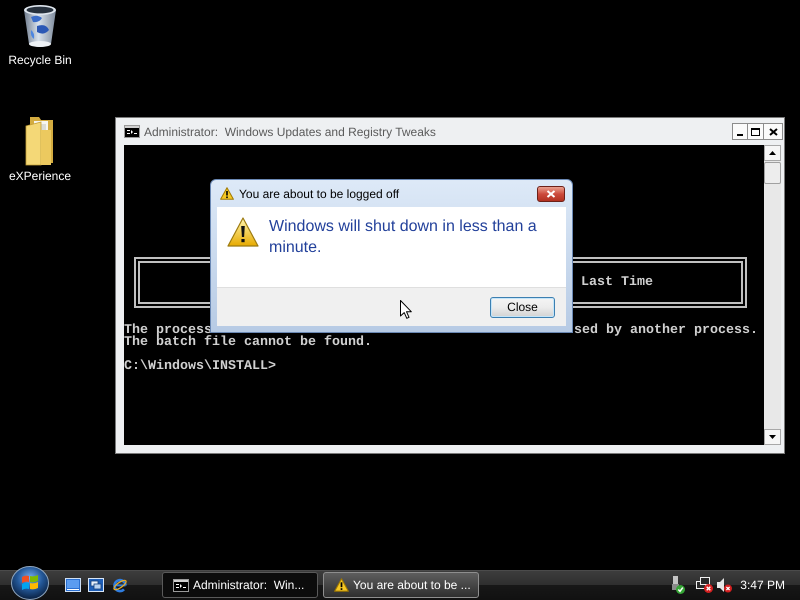 The width and height of the screenshot is (800, 600). I want to click on start-orb-icon, so click(30, 583).